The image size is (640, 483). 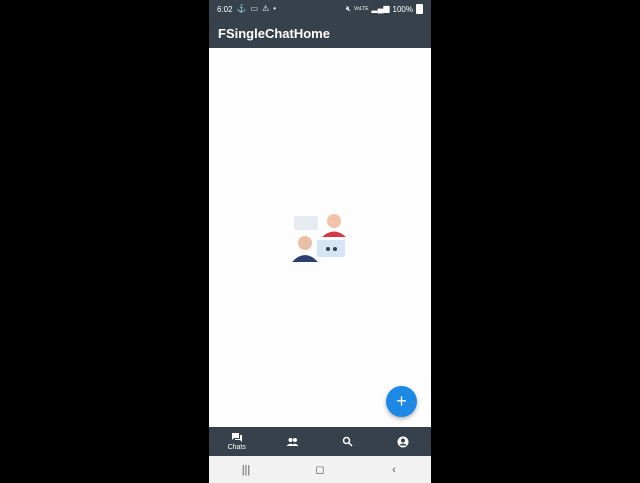 I want to click on people-icon, so click(x=292, y=441).